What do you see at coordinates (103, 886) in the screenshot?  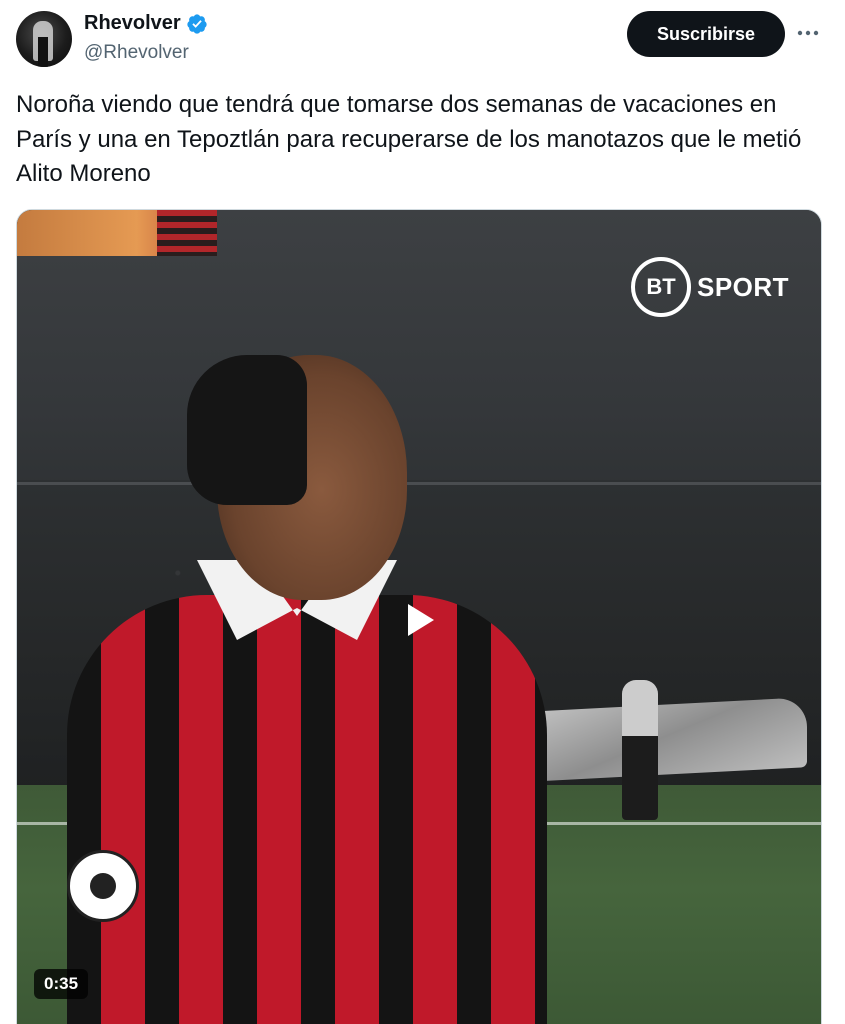 I see `champions-league-badge-icon` at bounding box center [103, 886].